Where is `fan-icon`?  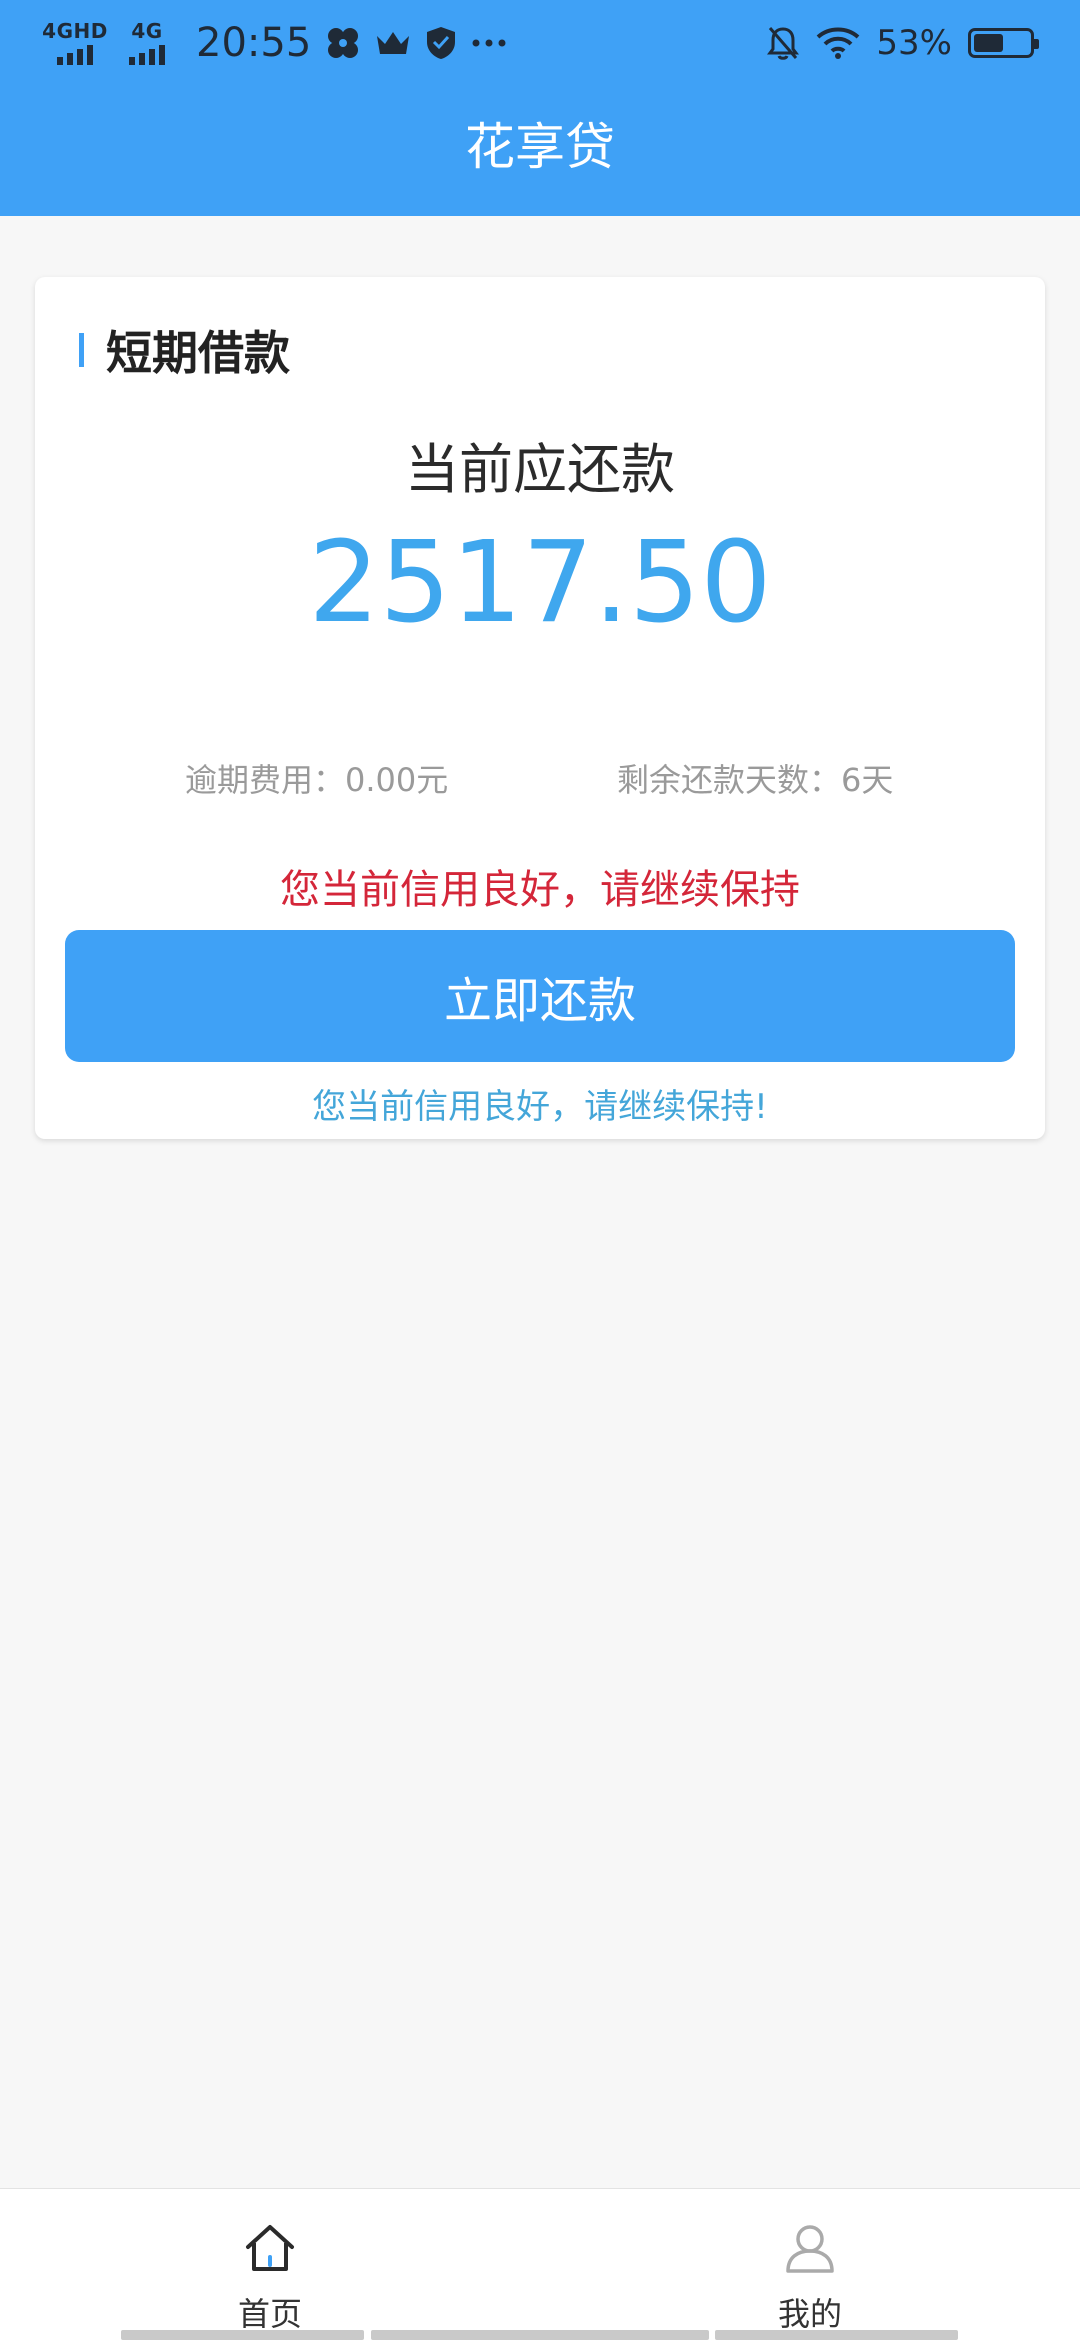 fan-icon is located at coordinates (343, 43).